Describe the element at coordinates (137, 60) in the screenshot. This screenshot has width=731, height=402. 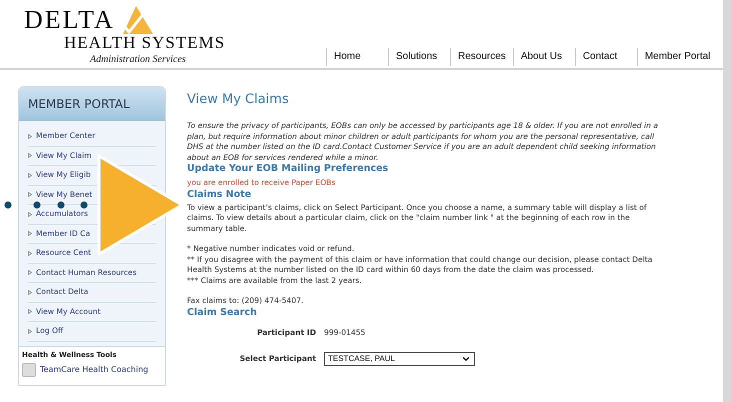
I see `logo-tagline: Administration Services` at that location.